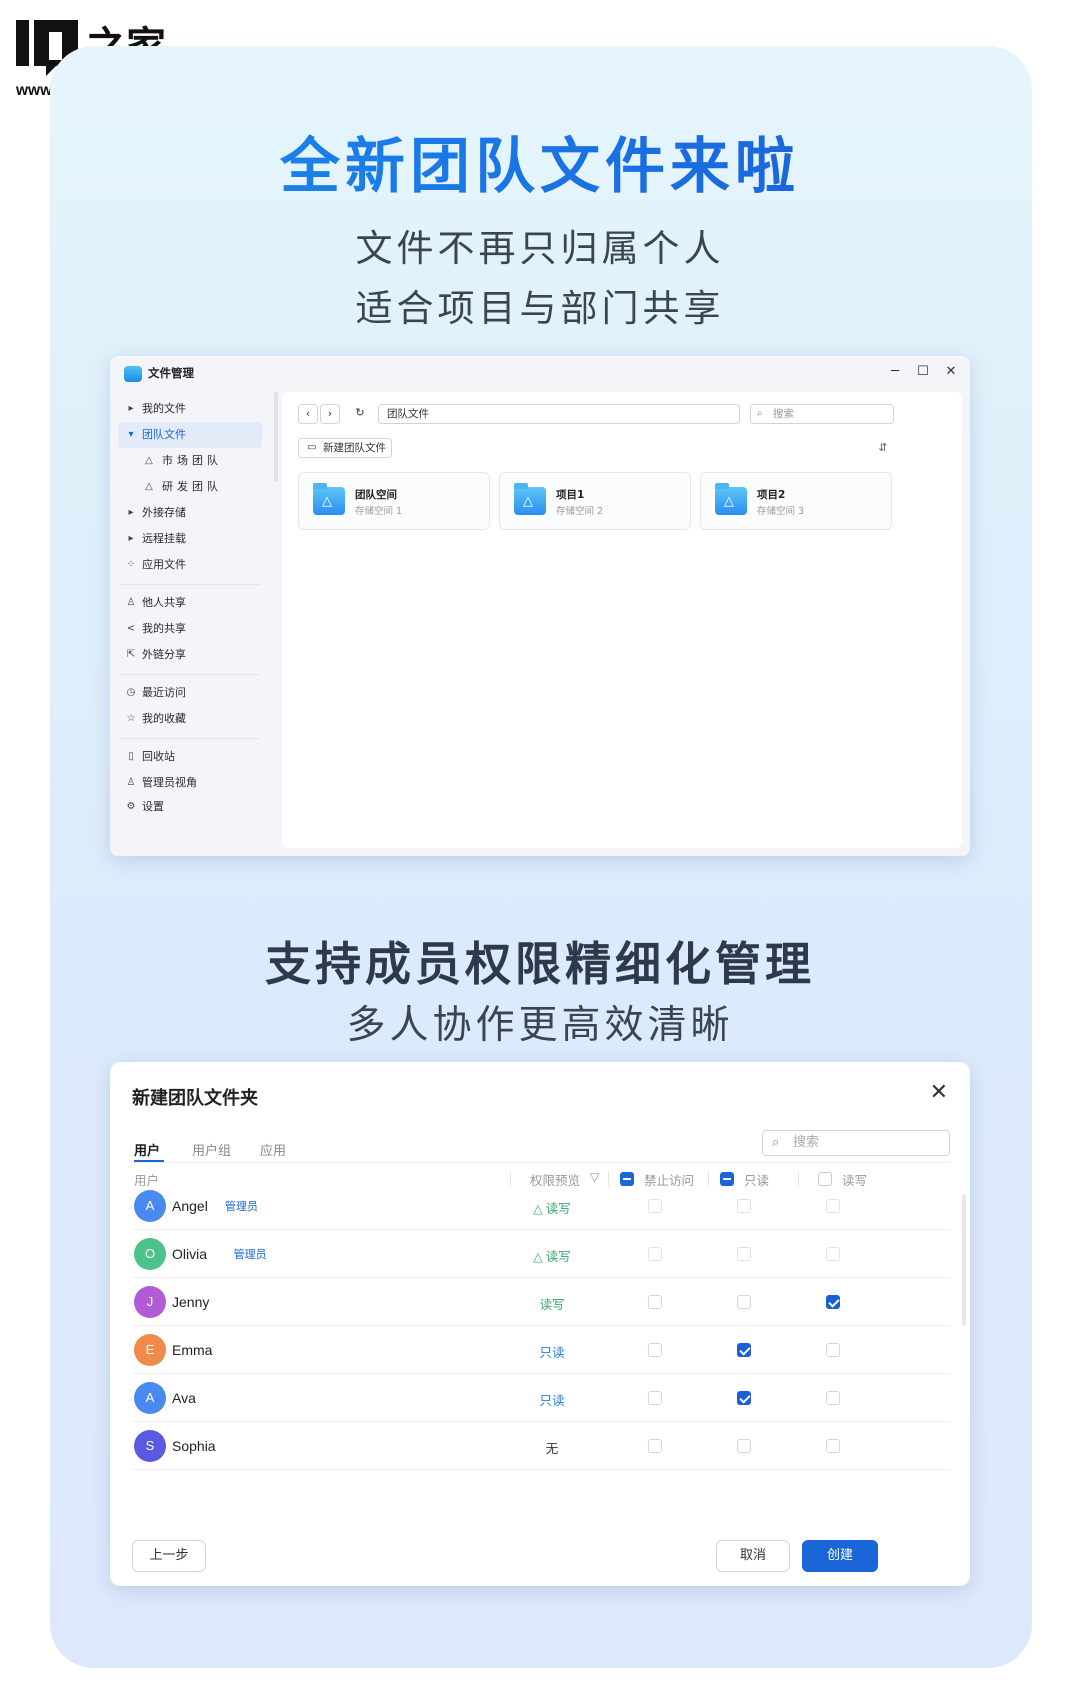 This screenshot has width=1080, height=1708. What do you see at coordinates (538, 1256) in the screenshot?
I see `team-icon: △` at bounding box center [538, 1256].